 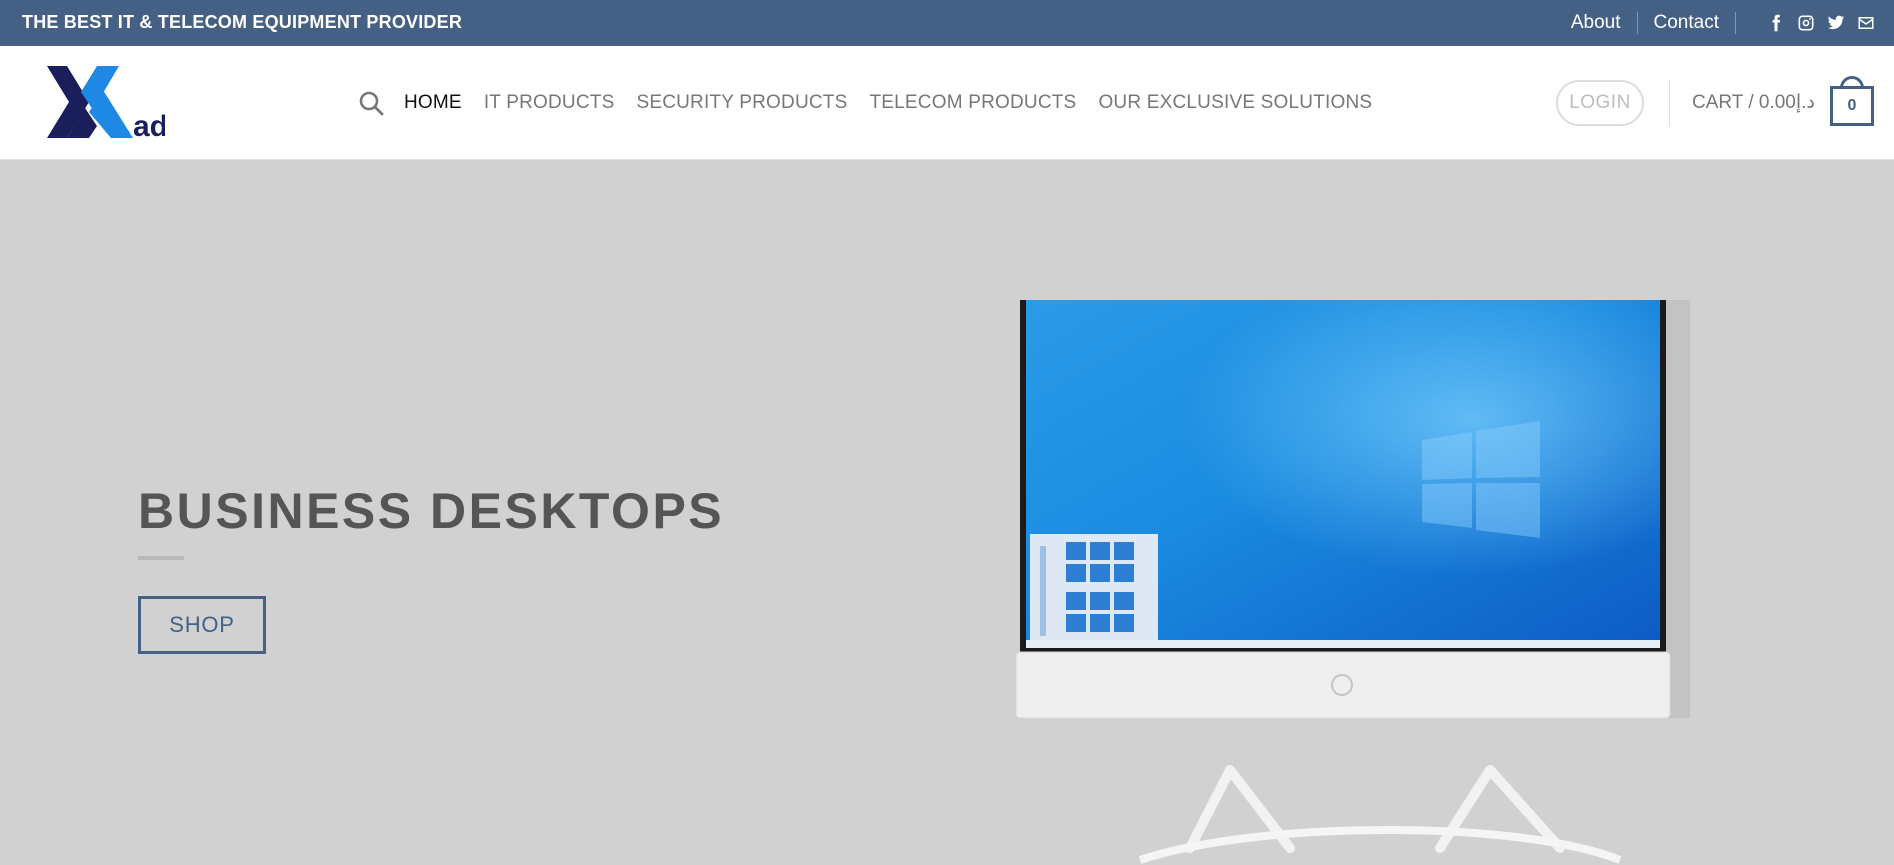 I want to click on hero-title: BUSINESS DESKTOPS, so click(x=431, y=511).